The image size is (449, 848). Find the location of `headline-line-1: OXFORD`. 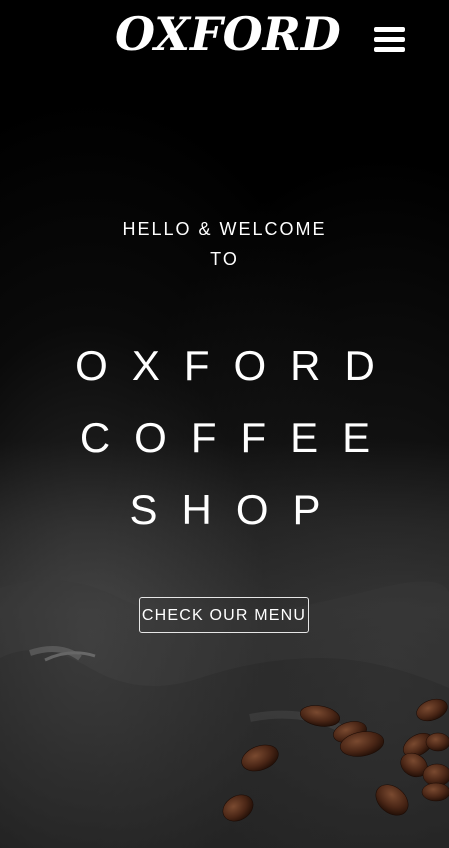

headline-line-1: OXFORD is located at coordinates (237, 365).